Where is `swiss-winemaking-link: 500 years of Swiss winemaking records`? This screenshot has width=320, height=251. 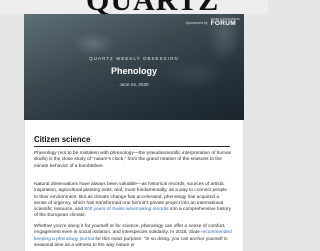 swiss-winemaking-link: 500 years of Swiss winemaking records is located at coordinates (126, 209).